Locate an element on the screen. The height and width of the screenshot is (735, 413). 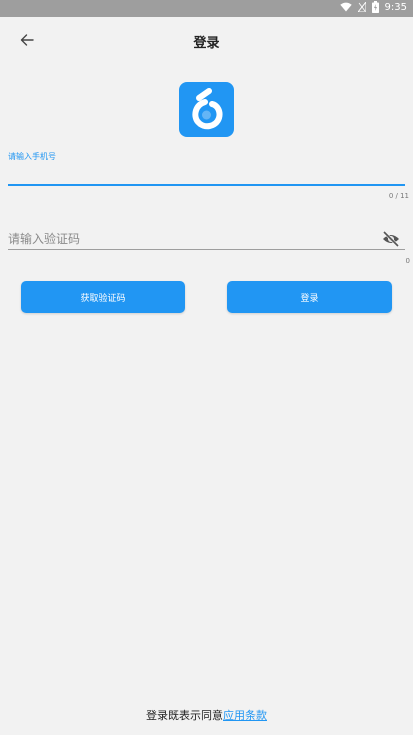
wifi-icon is located at coordinates (345, 7).